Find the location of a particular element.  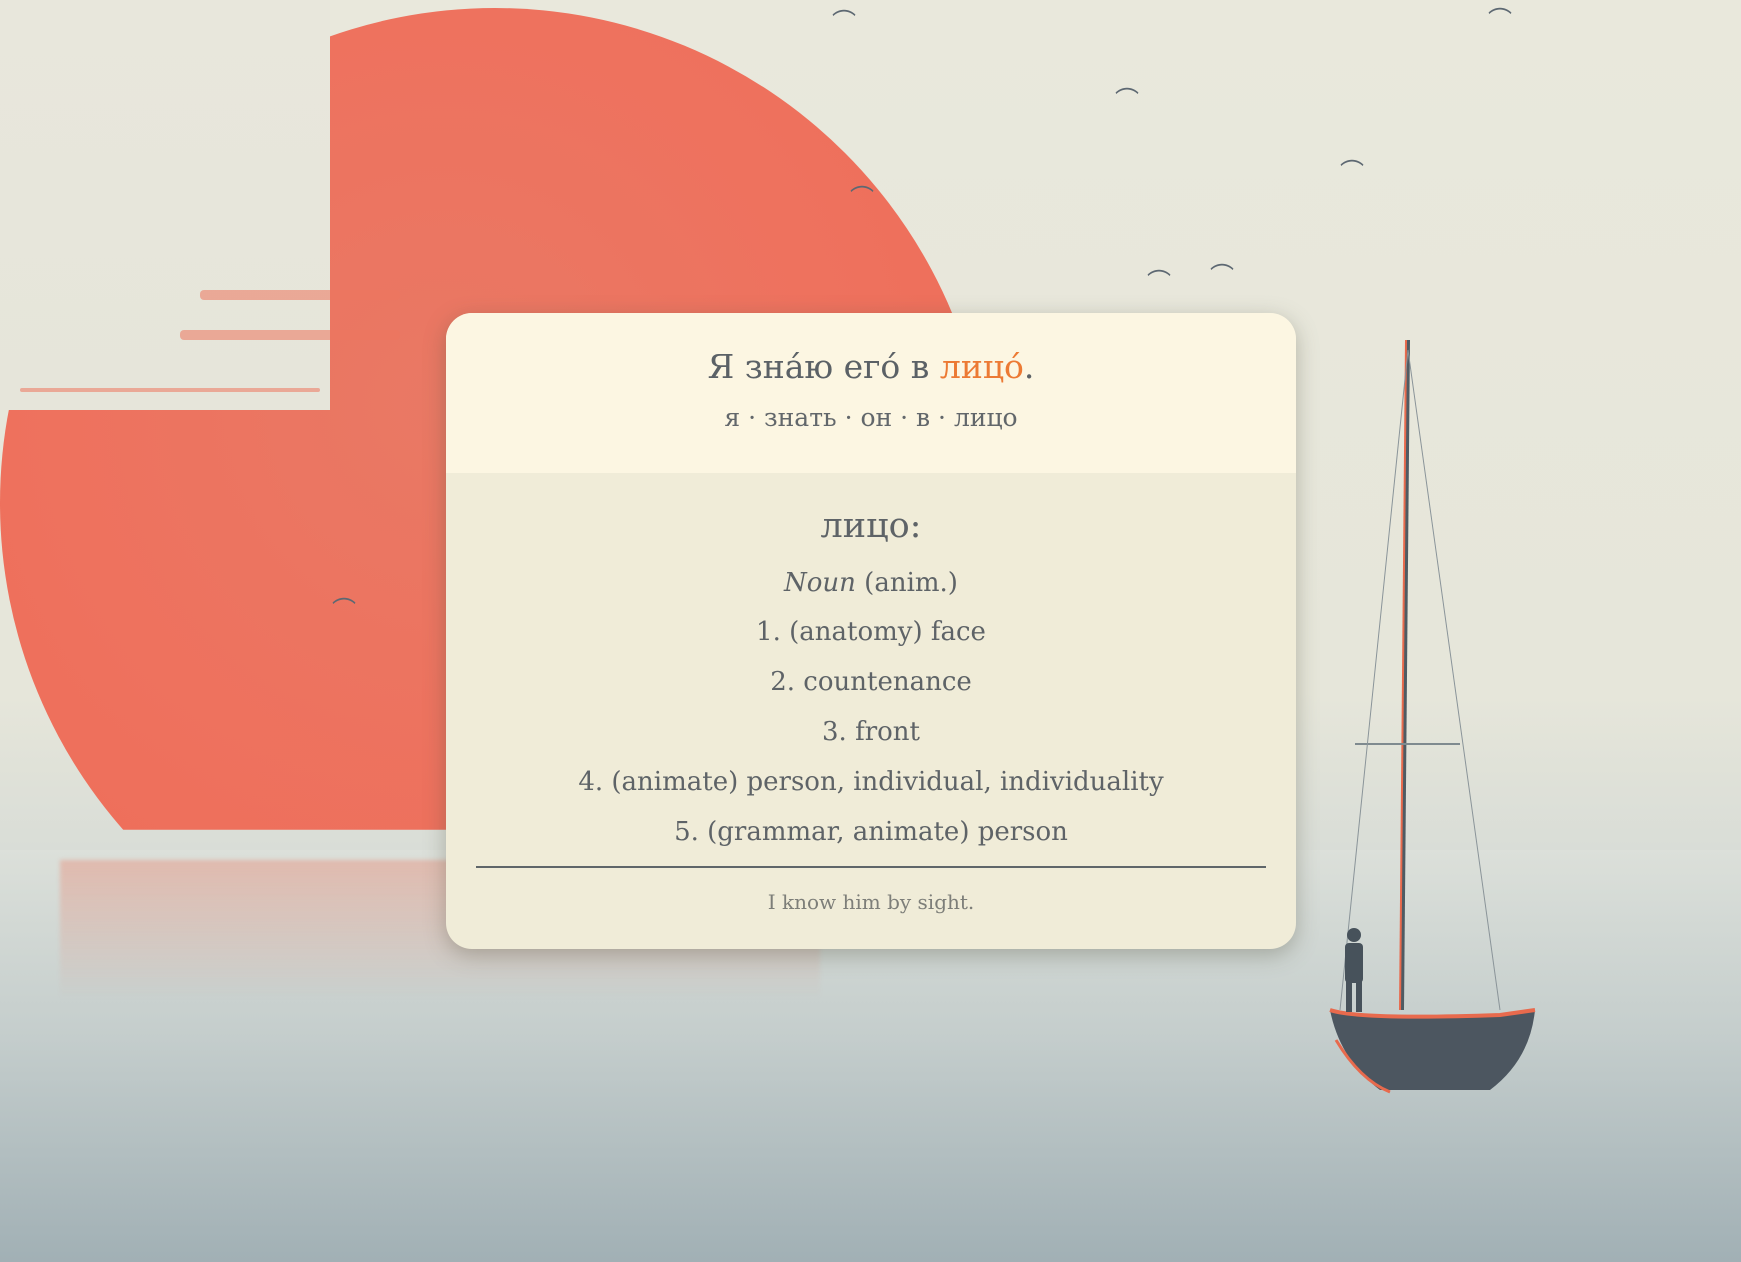

sentence-text-before: Я зна́ю его́ в is located at coordinates (823, 366).